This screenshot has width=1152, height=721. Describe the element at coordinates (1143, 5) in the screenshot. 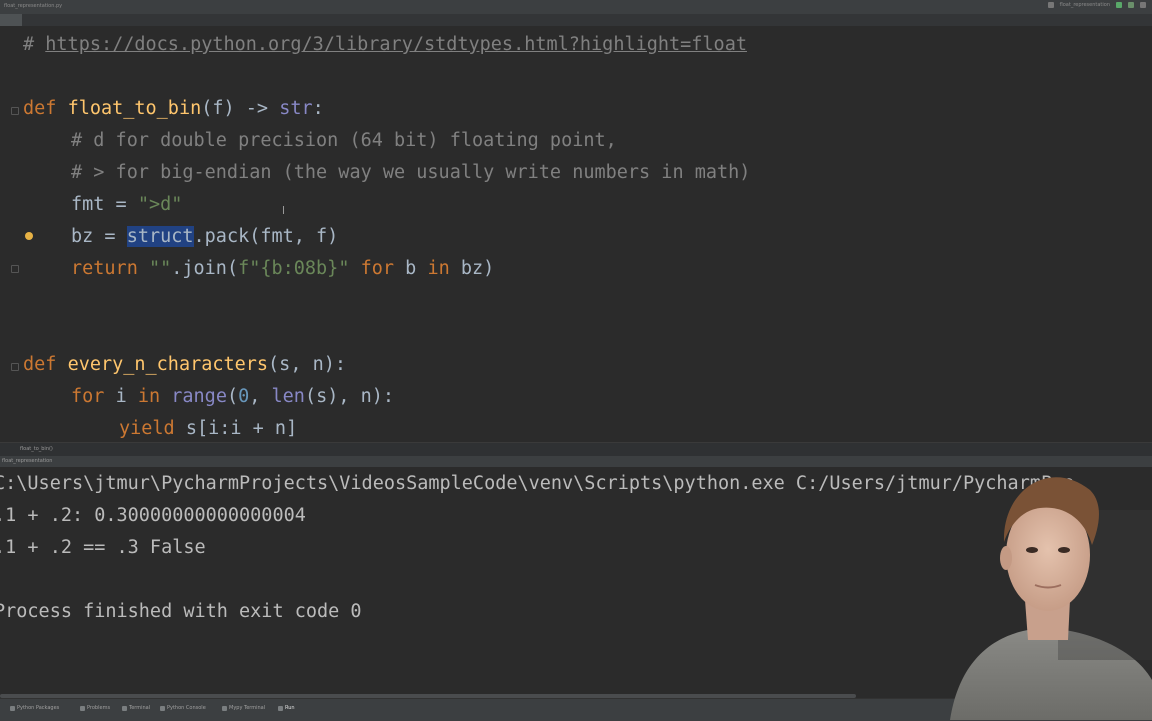

I see `search-icon` at that location.